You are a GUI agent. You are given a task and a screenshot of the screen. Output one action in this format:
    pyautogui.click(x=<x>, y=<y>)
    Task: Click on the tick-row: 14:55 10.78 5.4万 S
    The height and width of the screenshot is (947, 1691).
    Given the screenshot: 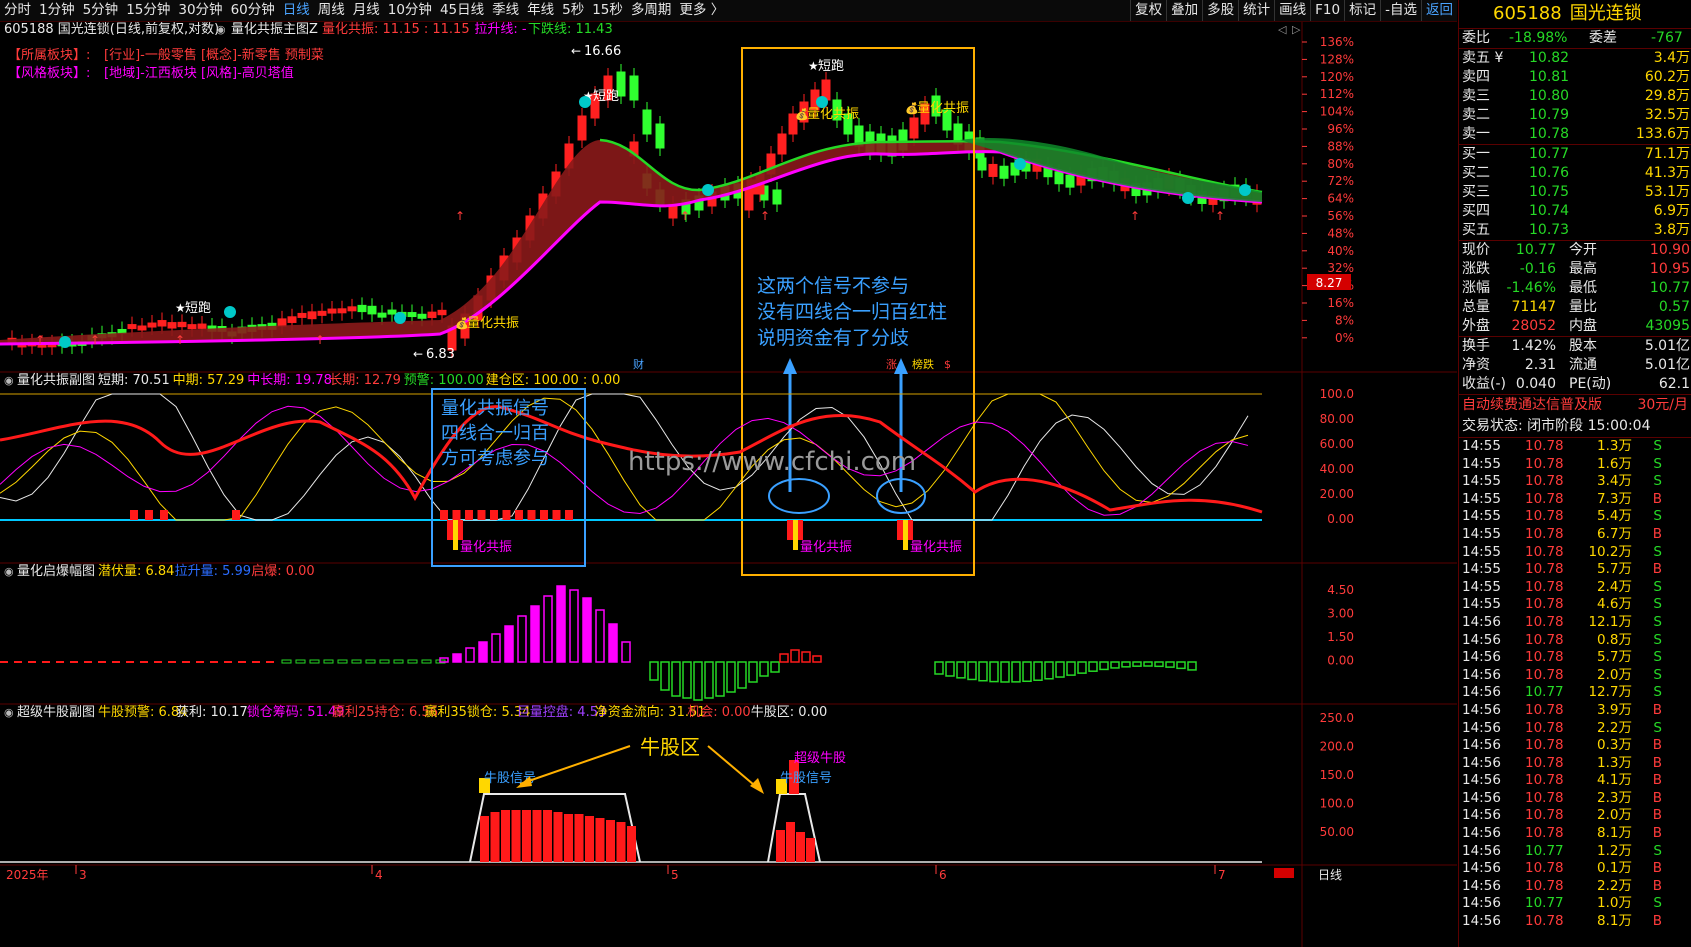 What is the action you would take?
    pyautogui.click(x=1575, y=517)
    